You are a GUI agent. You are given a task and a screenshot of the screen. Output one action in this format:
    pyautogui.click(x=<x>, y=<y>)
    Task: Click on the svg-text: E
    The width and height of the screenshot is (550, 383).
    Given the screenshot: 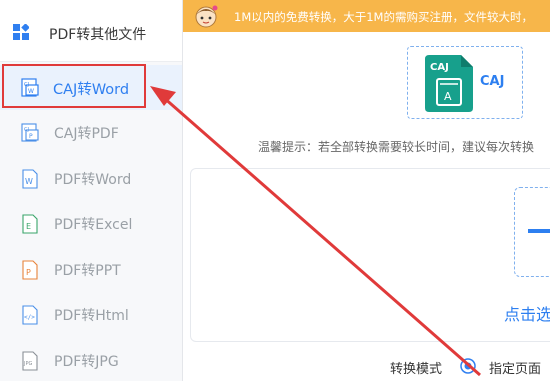 What is the action you would take?
    pyautogui.click(x=28, y=226)
    